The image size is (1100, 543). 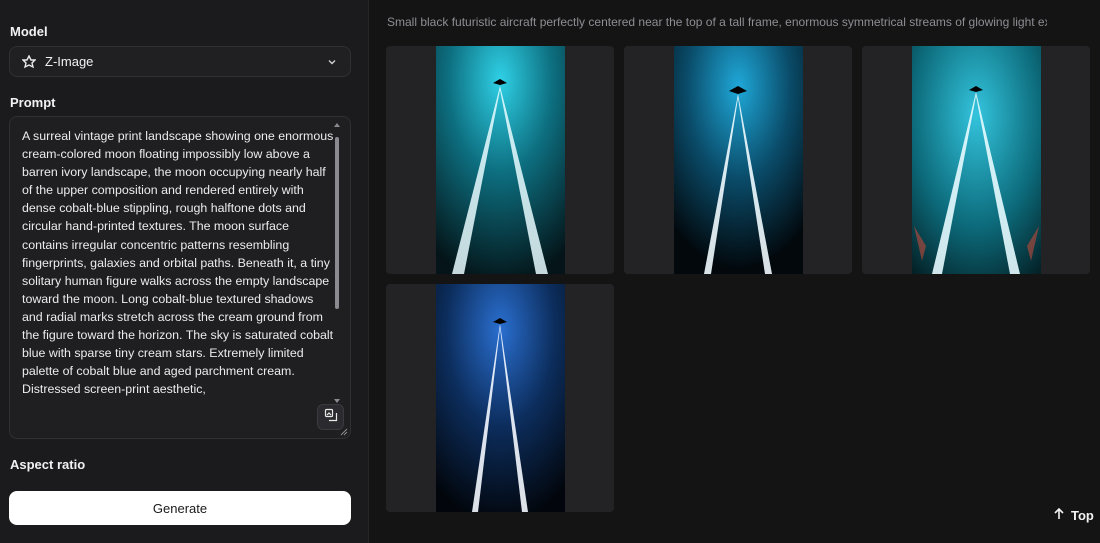 I want to click on scroll-up-icon, so click(x=337, y=125).